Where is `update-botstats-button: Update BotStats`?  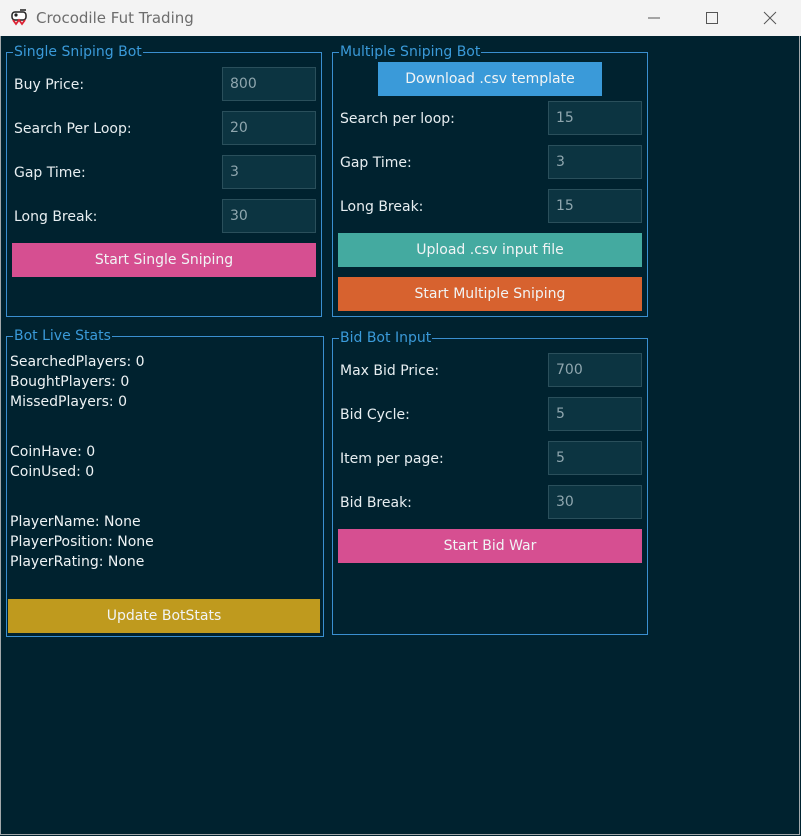 update-botstats-button: Update BotStats is located at coordinates (164, 616).